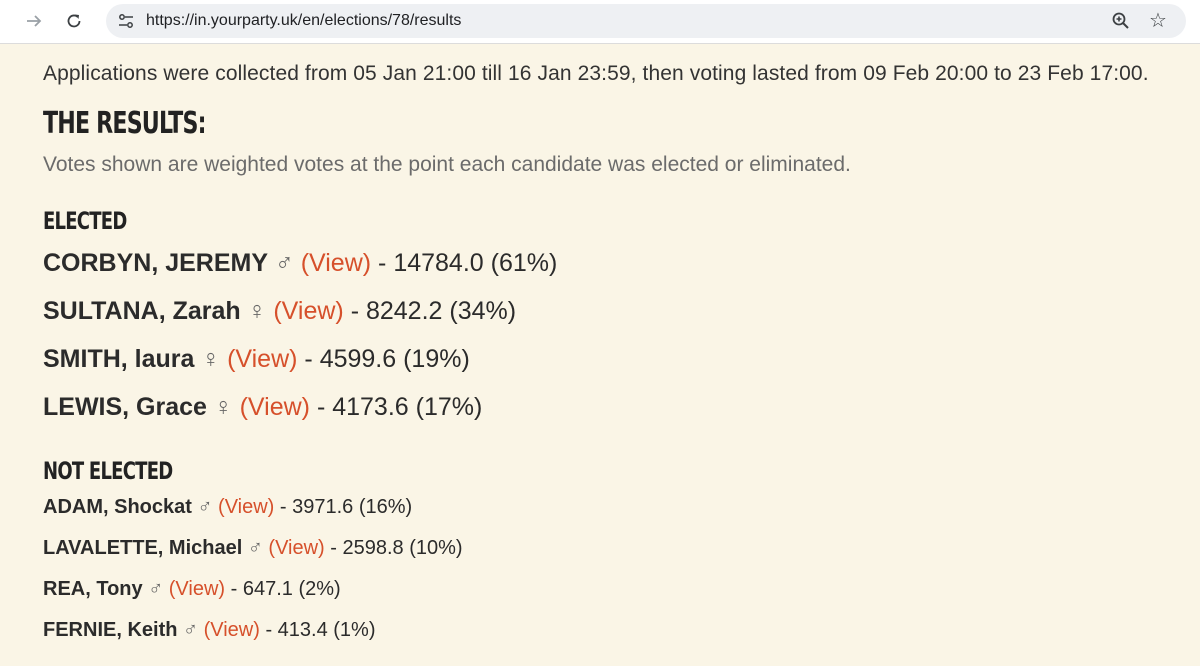 The width and height of the screenshot is (1200, 666). Describe the element at coordinates (618, 359) in the screenshot. I see `elected-candidate: SMITH, laura ♀ (View) - 4599.6 (19%)` at that location.